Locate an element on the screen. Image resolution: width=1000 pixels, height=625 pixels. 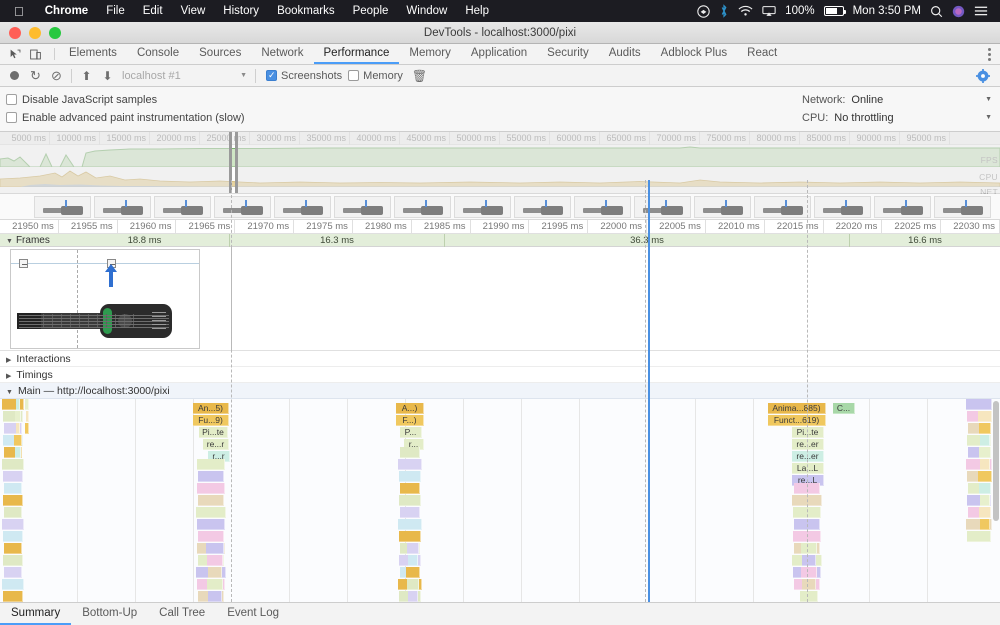
frame-duration-2: 16.3 ms is located at coordinates (337, 240).